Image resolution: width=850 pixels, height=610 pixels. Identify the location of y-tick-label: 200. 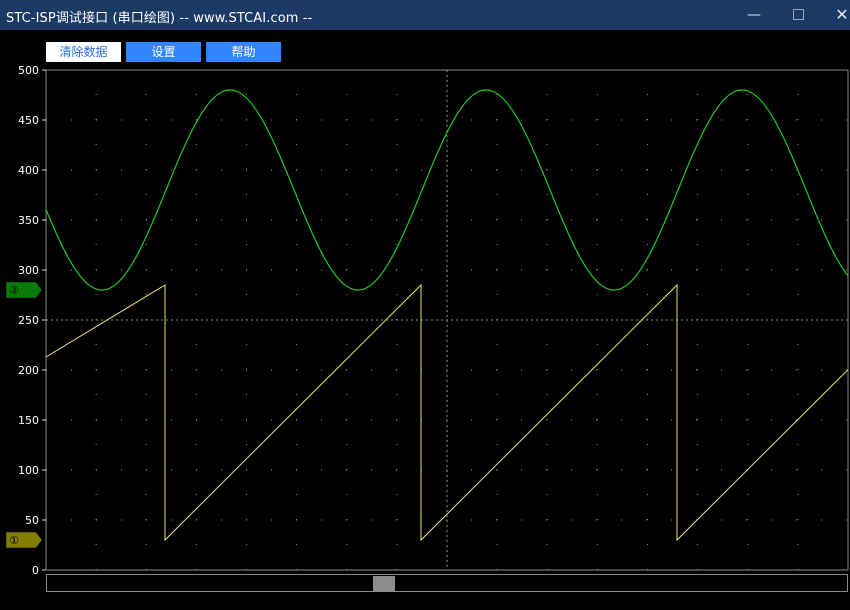
(28, 370).